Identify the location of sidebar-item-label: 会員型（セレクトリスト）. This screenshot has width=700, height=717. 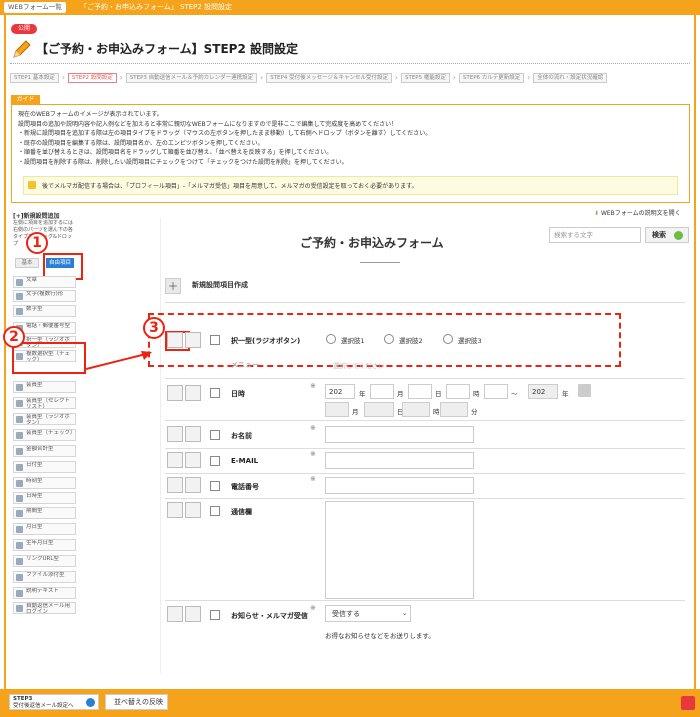
(48, 403).